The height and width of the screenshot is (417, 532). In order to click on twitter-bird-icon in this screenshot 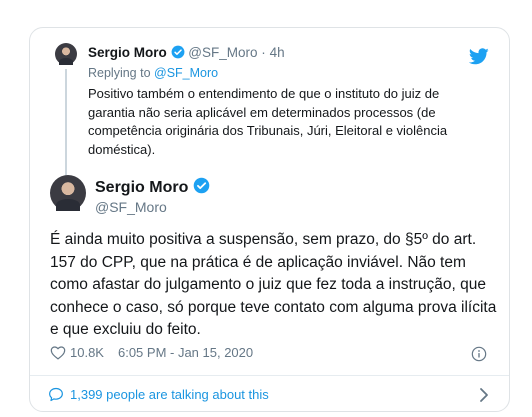, I will do `click(479, 56)`.